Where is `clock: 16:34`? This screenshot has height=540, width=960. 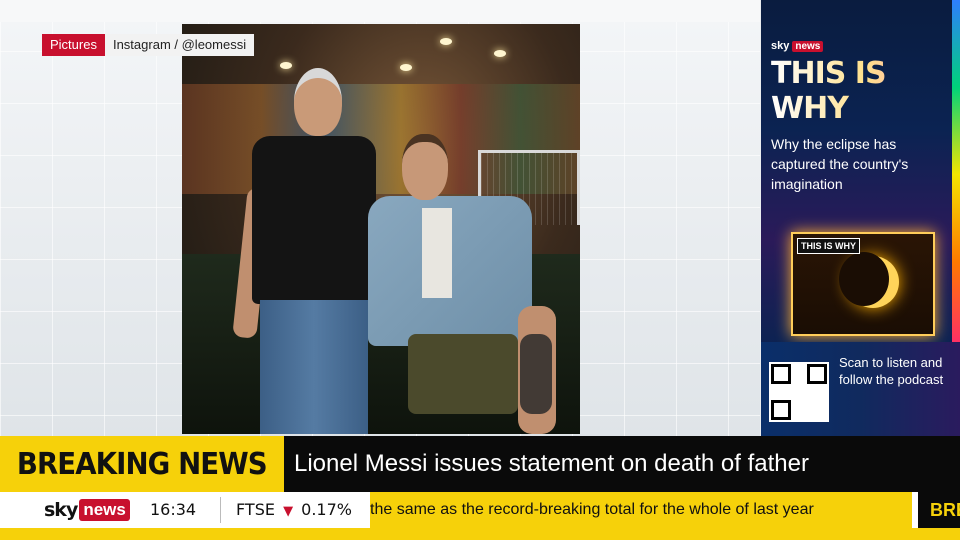
clock: 16:34 is located at coordinates (173, 509).